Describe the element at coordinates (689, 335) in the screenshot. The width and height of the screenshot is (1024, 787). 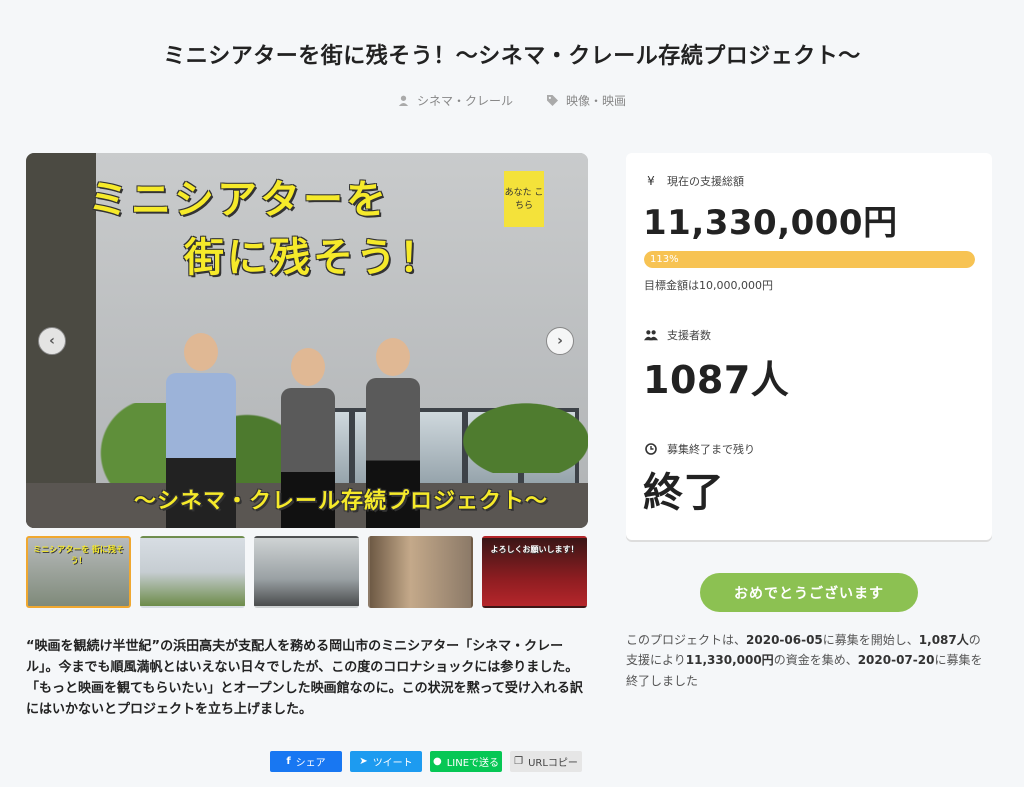
I see `supporters-label: 支援者数` at that location.